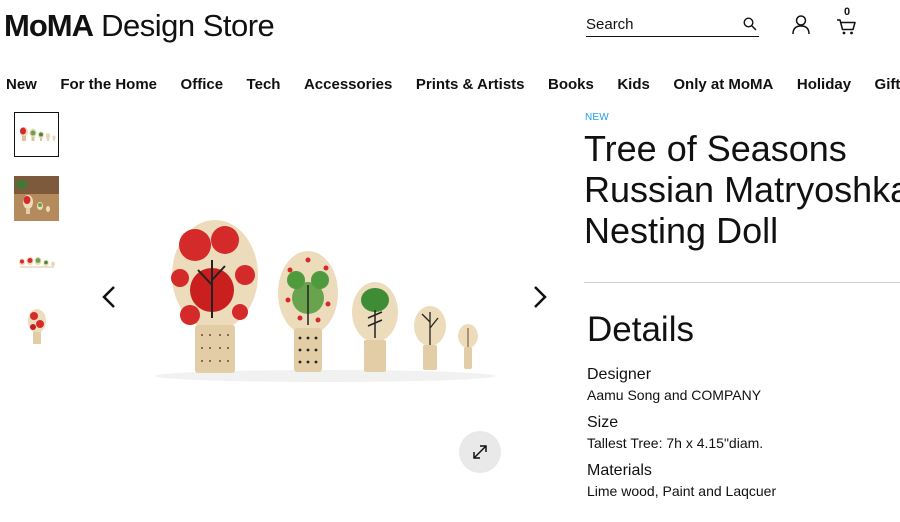  I want to click on store-logo: MoMA Design Store, so click(139, 26).